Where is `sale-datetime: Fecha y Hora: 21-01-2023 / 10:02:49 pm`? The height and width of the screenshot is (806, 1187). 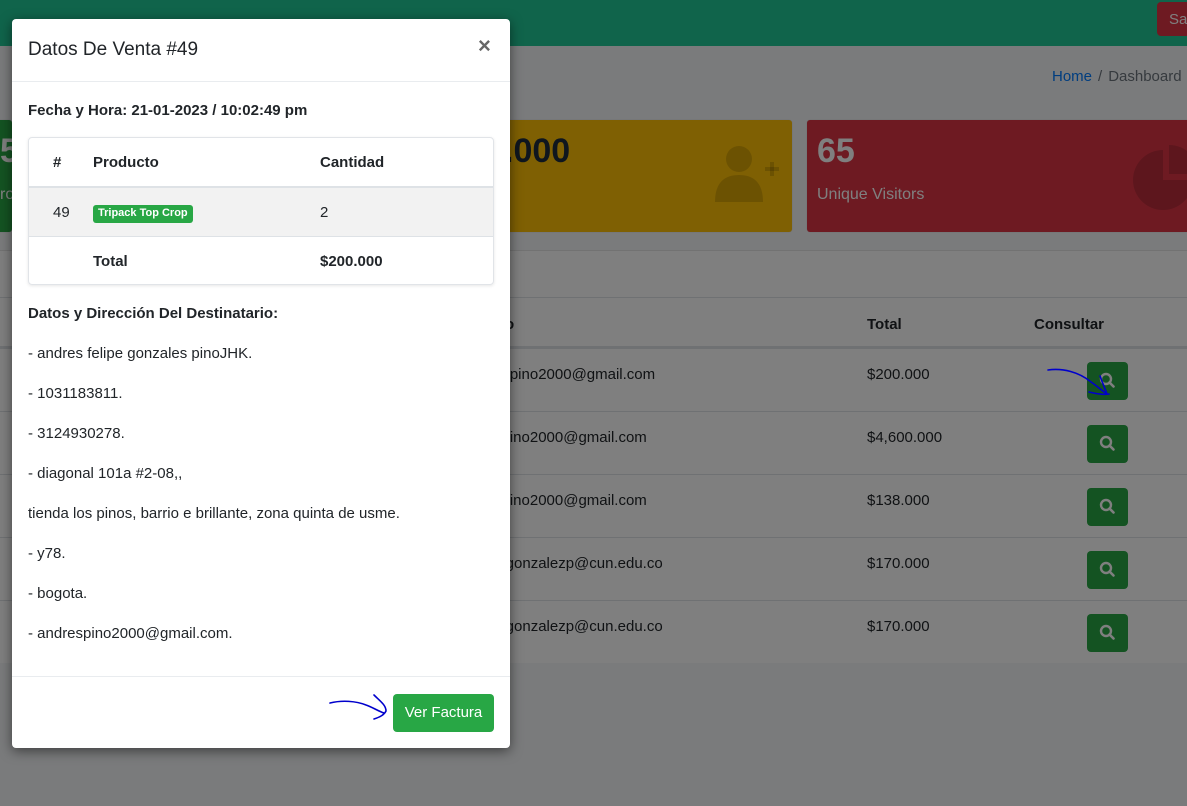 sale-datetime: Fecha y Hora: 21-01-2023 / 10:02:49 pm is located at coordinates (168, 110).